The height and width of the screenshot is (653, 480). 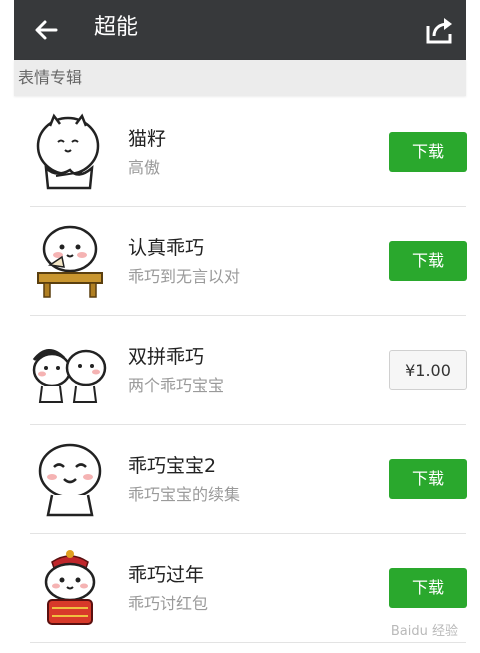 What do you see at coordinates (440, 30) in the screenshot?
I see `share-icon` at bounding box center [440, 30].